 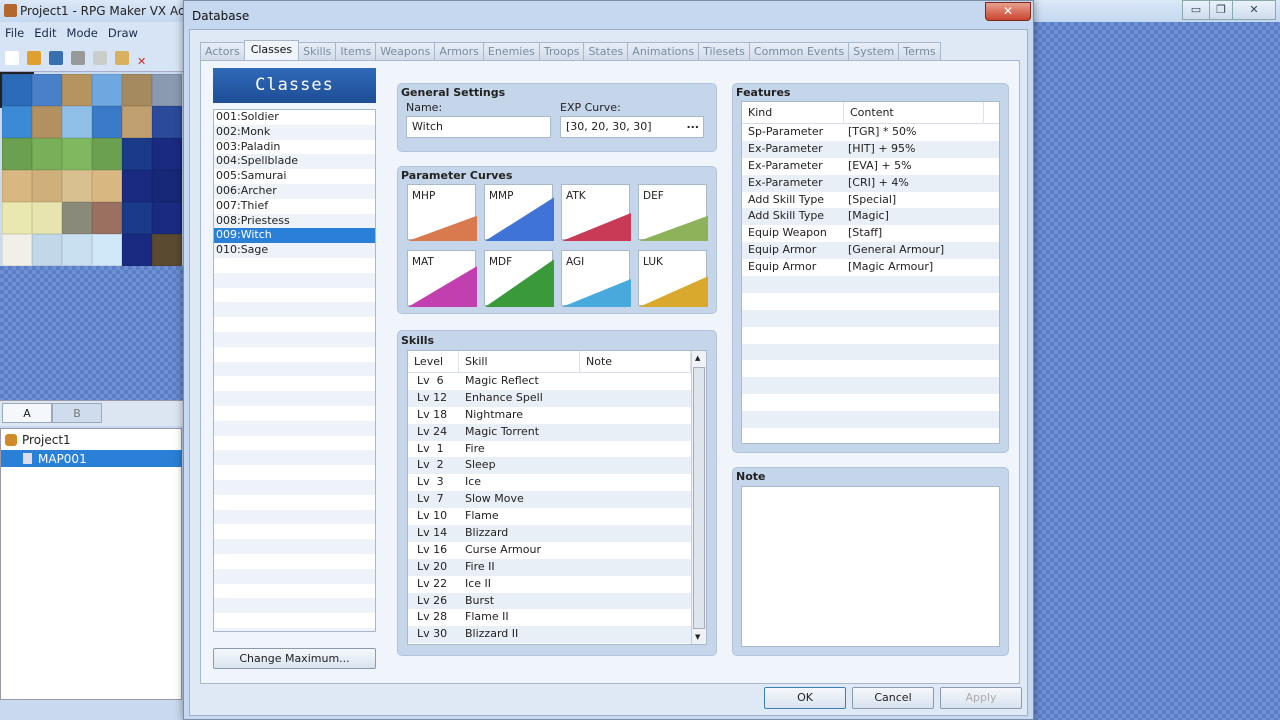 What do you see at coordinates (724, 51) in the screenshot?
I see `tab-tilesets: Tilesets` at bounding box center [724, 51].